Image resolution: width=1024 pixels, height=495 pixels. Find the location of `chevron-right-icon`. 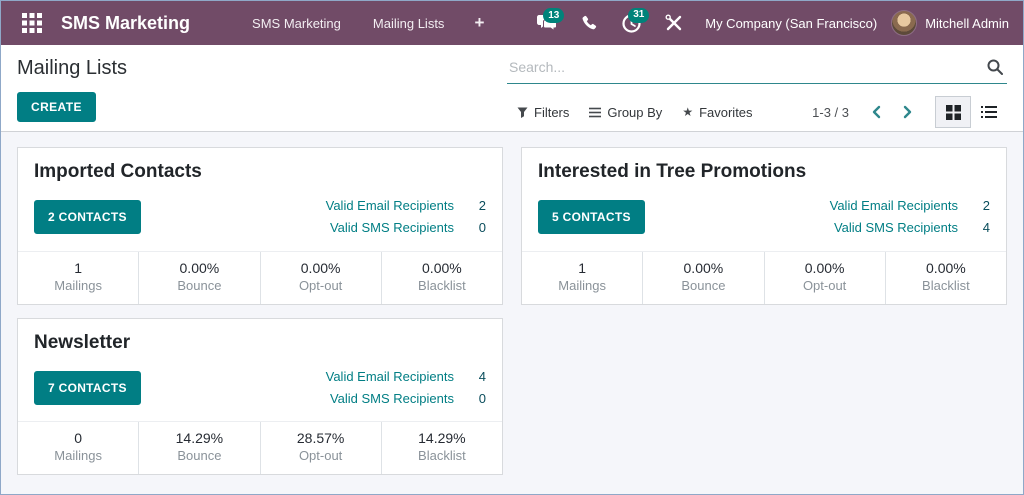

chevron-right-icon is located at coordinates (907, 112).